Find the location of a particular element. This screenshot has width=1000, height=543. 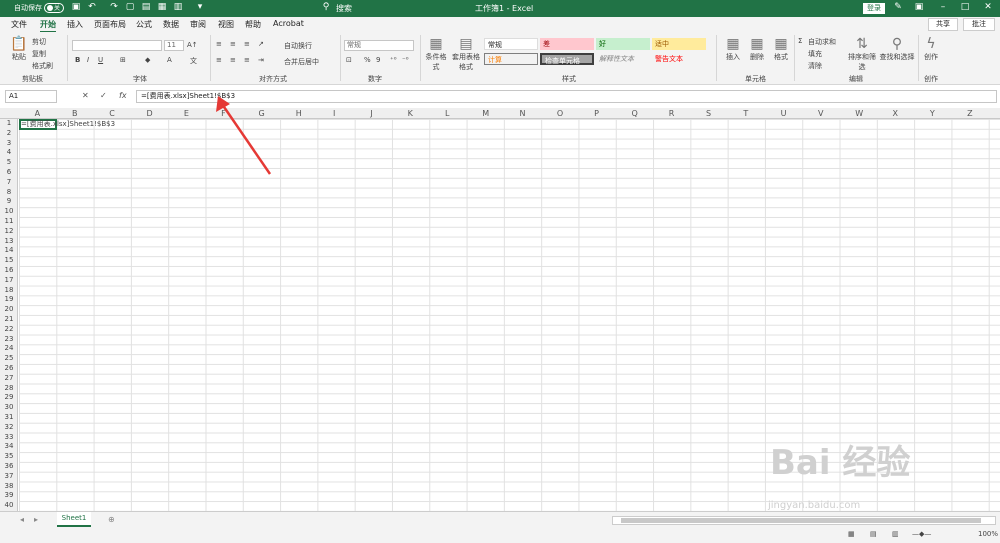

row-header: 18 is located at coordinates (9, 290).